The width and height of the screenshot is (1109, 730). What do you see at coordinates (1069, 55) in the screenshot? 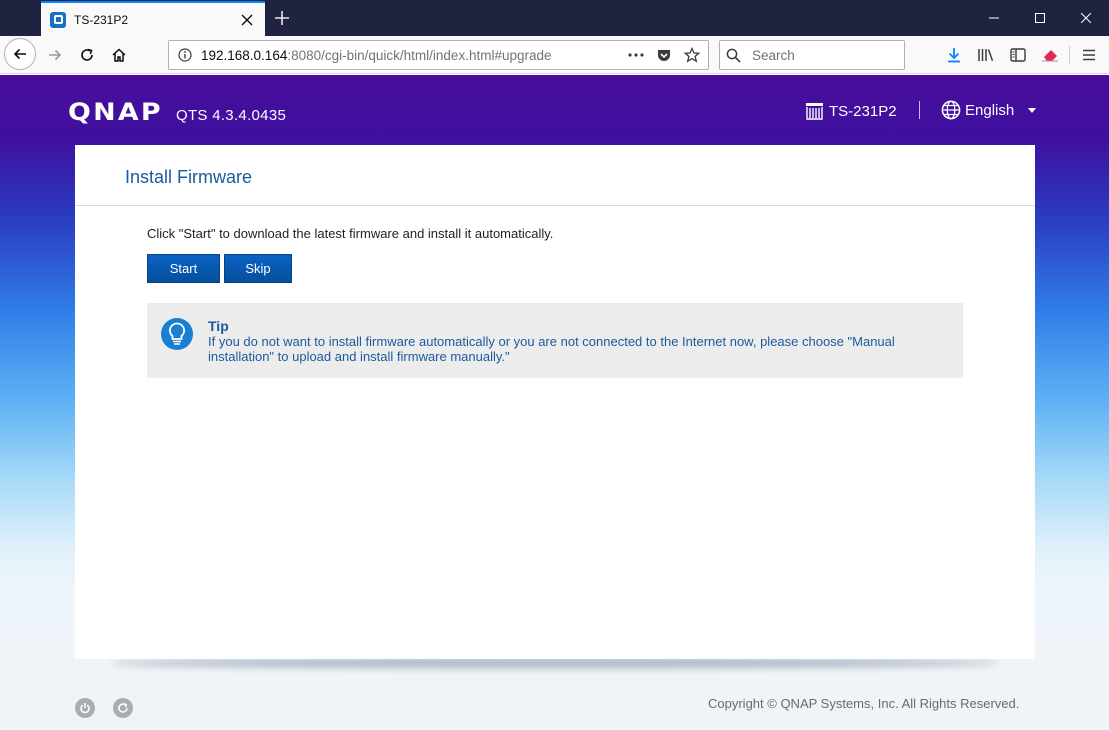
I see `toolbar-separator` at bounding box center [1069, 55].